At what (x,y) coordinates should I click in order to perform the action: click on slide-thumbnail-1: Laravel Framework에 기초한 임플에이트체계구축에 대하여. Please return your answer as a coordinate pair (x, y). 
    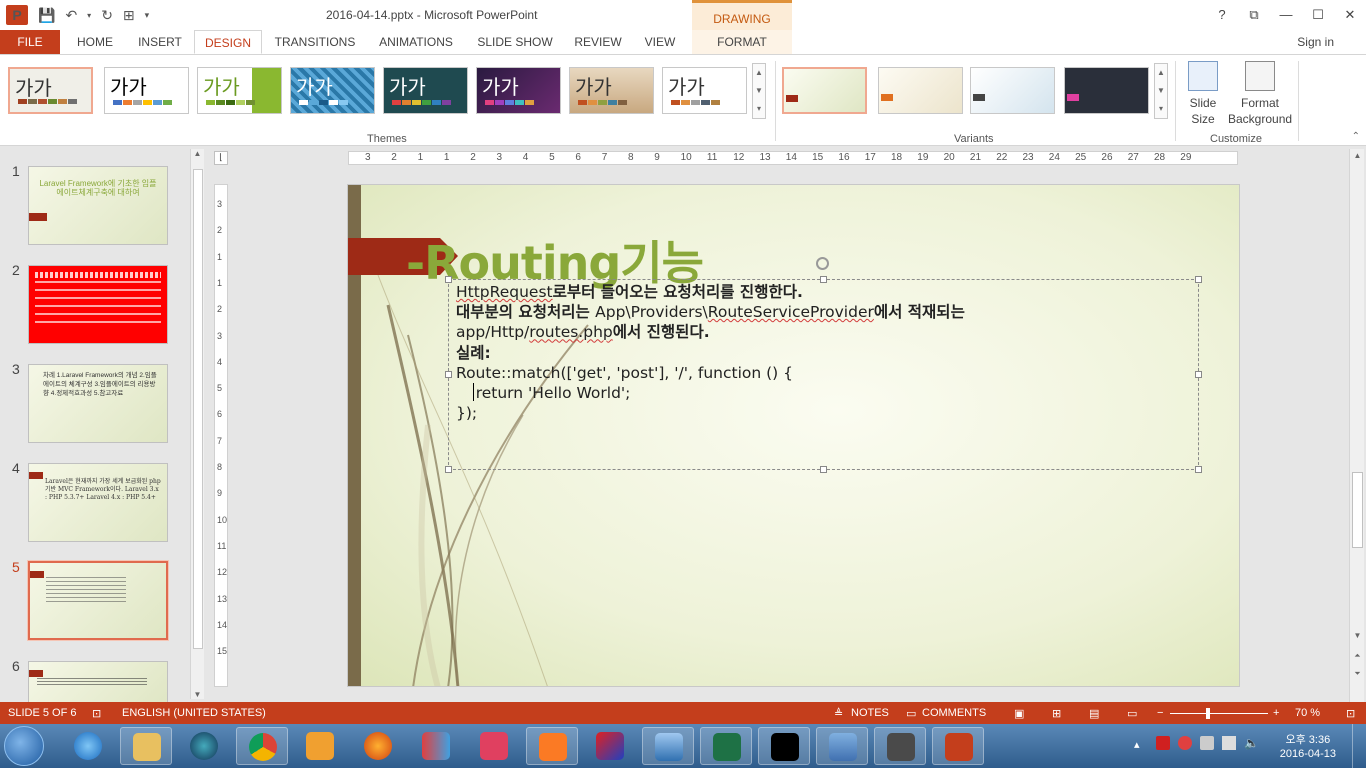
    Looking at the image, I should click on (98, 205).